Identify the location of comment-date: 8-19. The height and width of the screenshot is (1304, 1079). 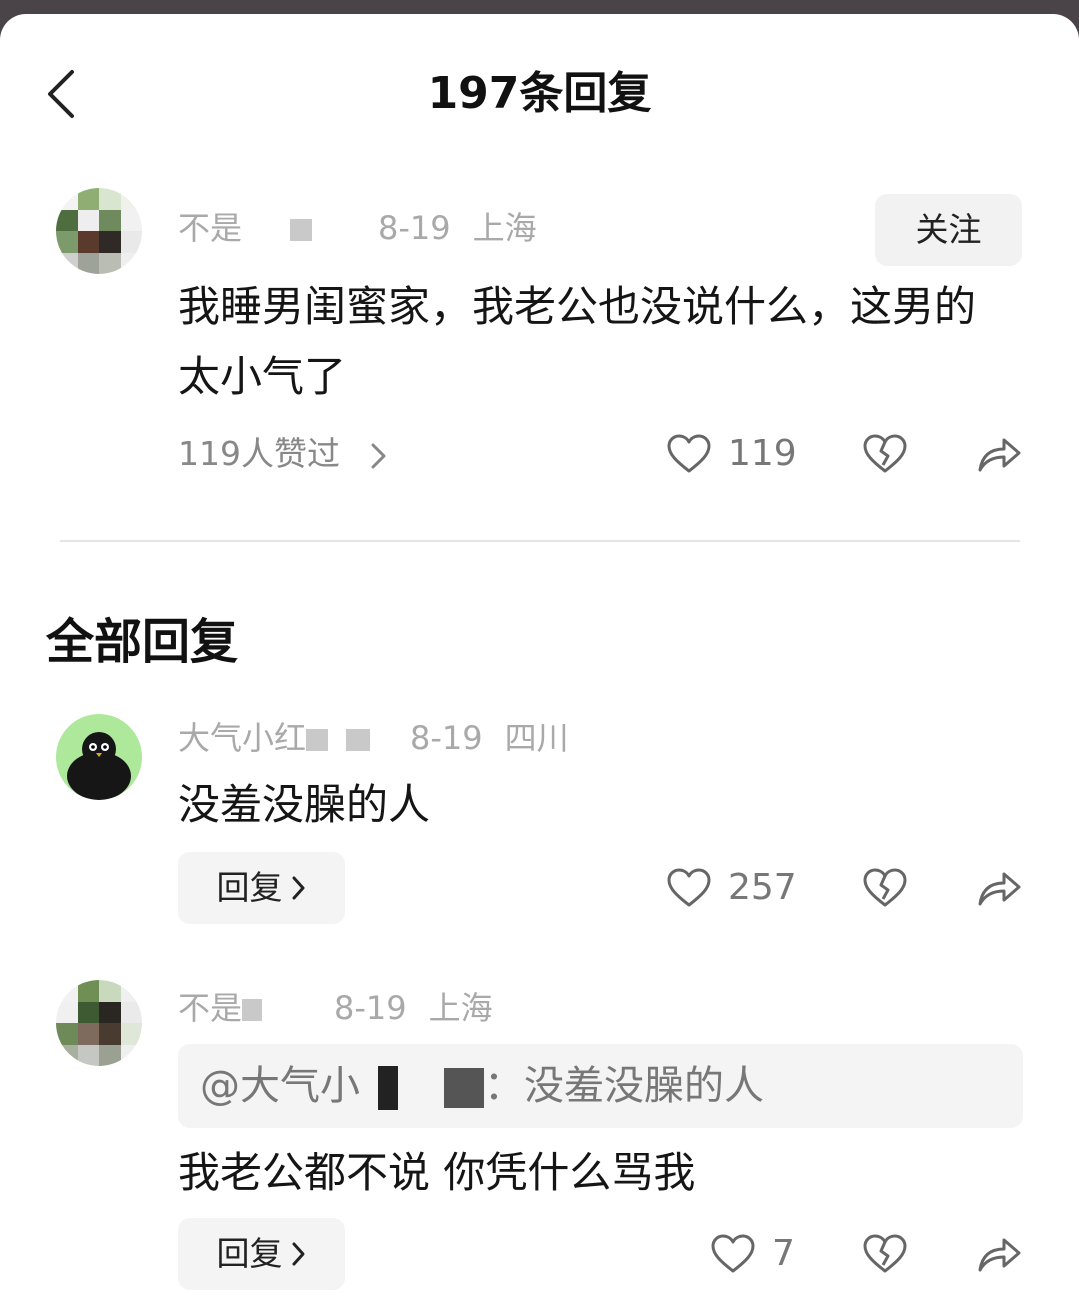
(414, 228).